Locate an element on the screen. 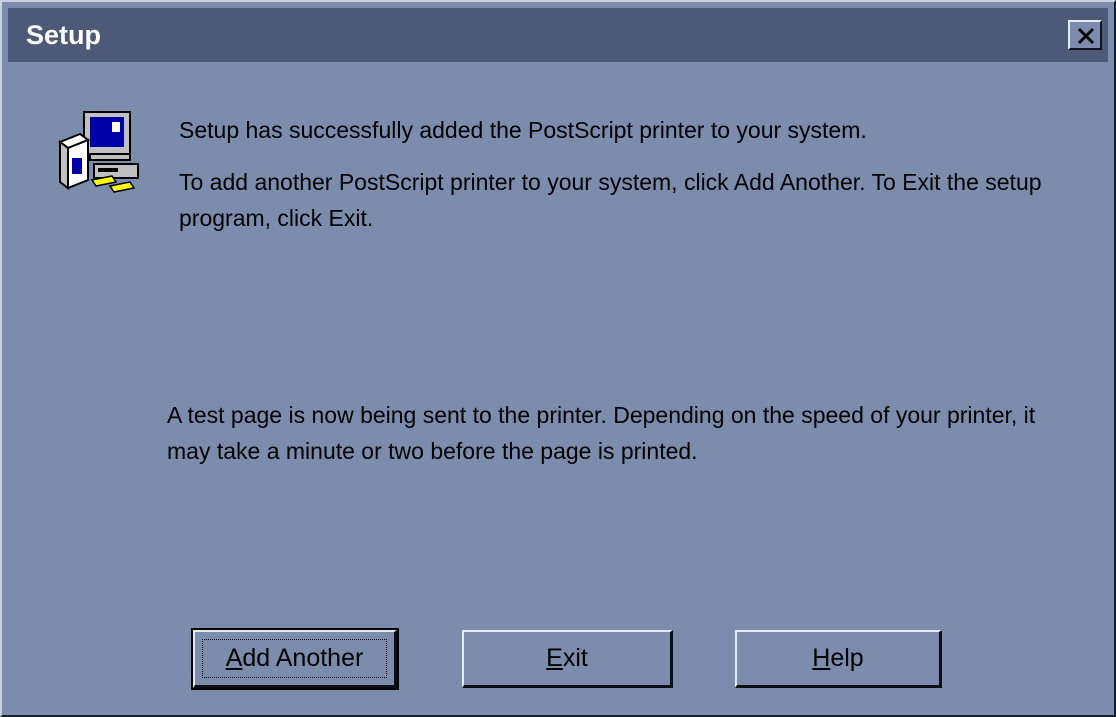 The width and height of the screenshot is (1116, 717). focus-rectangle is located at coordinates (294, 658).